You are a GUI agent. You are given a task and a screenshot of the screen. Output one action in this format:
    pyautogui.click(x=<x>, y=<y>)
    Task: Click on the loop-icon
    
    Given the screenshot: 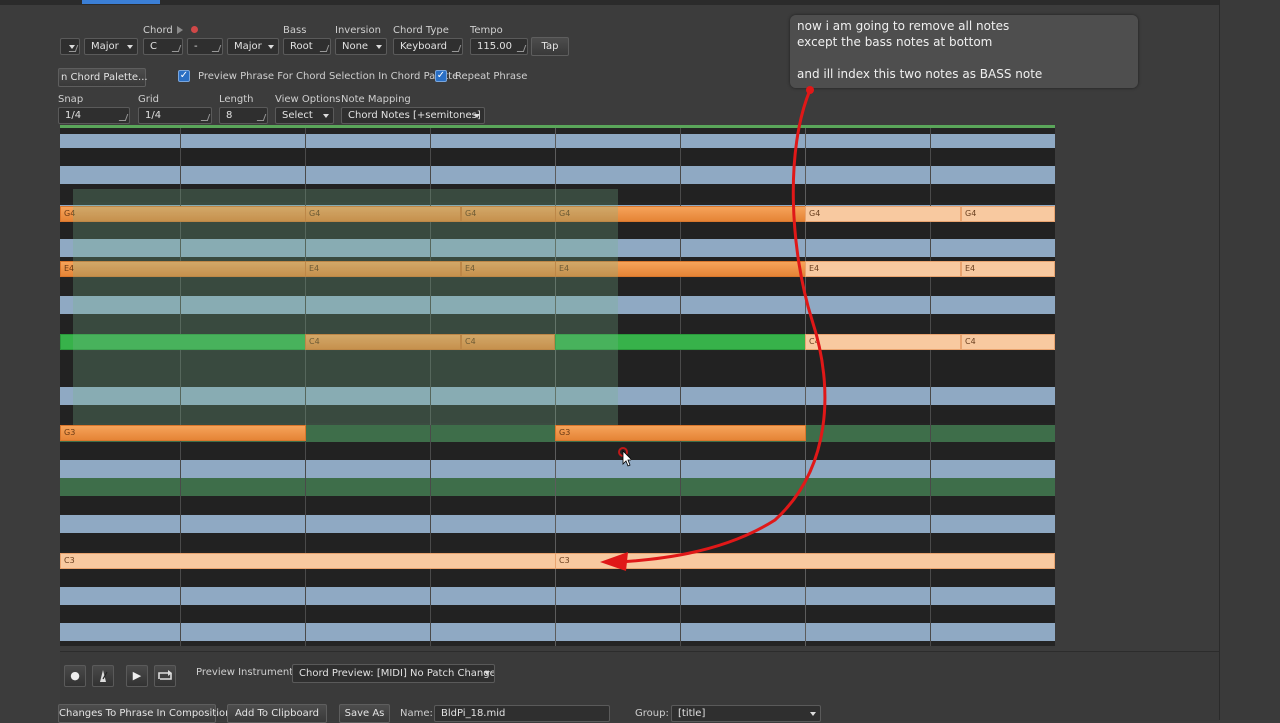 What is the action you would take?
    pyautogui.click(x=165, y=675)
    